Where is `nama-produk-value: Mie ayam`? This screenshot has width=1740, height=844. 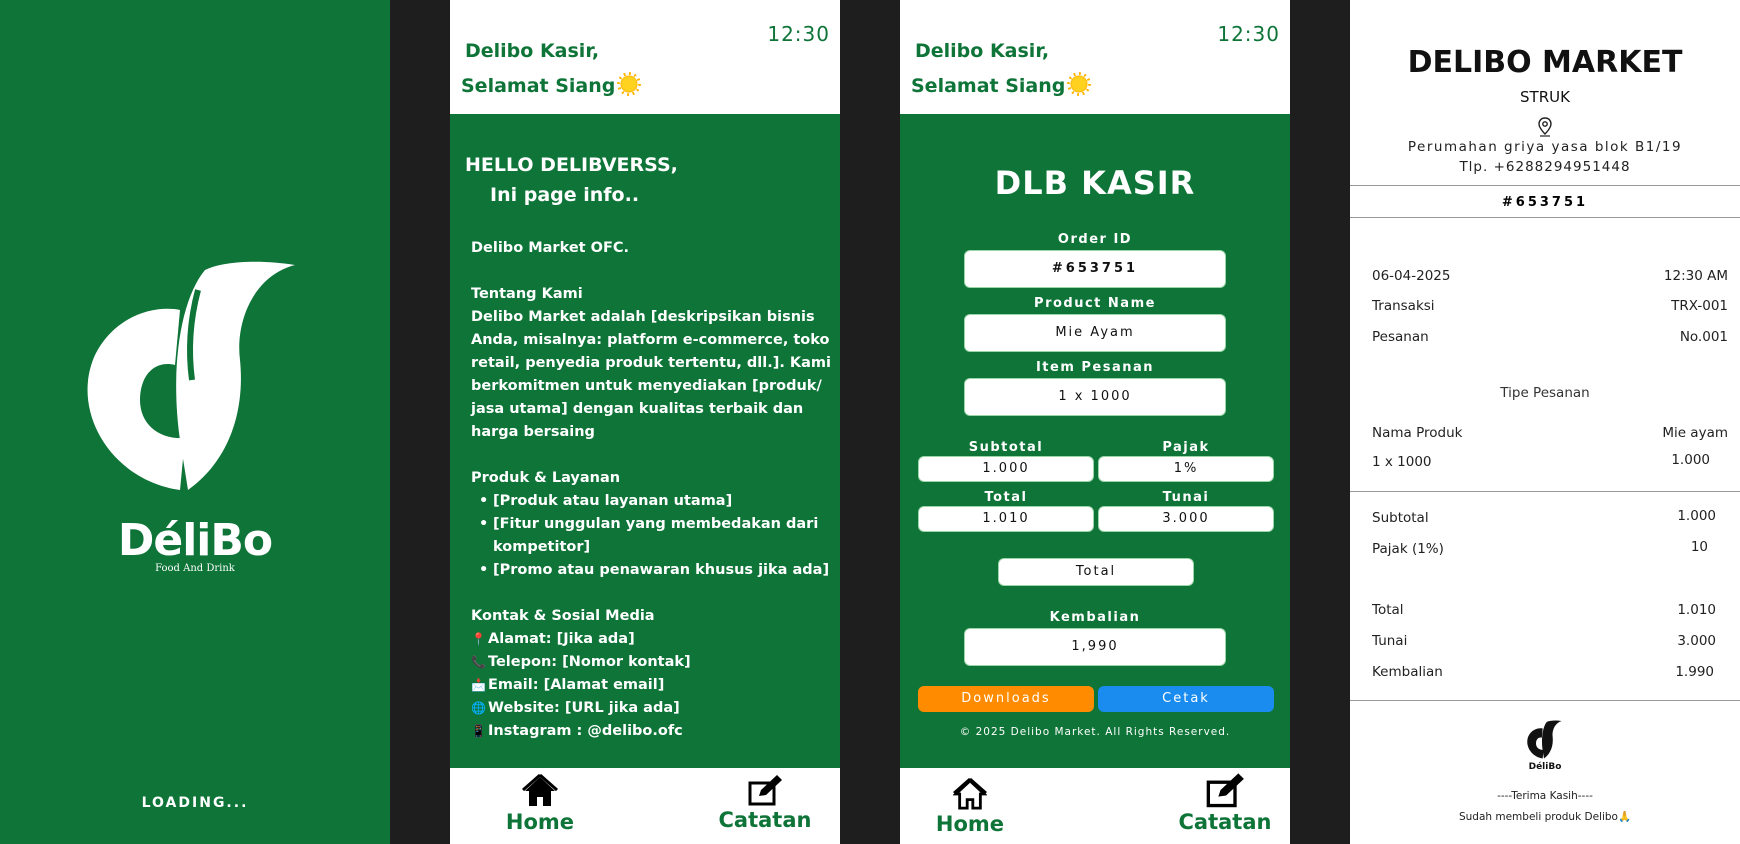
nama-produk-value: Mie ayam is located at coordinates (1695, 433).